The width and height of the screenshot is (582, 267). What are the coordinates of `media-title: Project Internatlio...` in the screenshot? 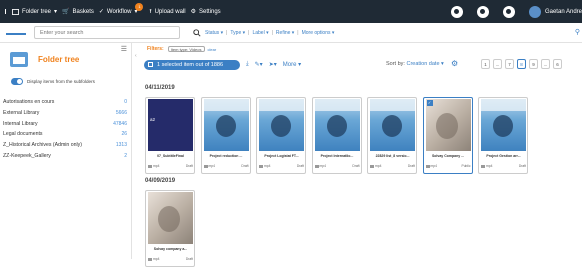 It's located at (337, 156).